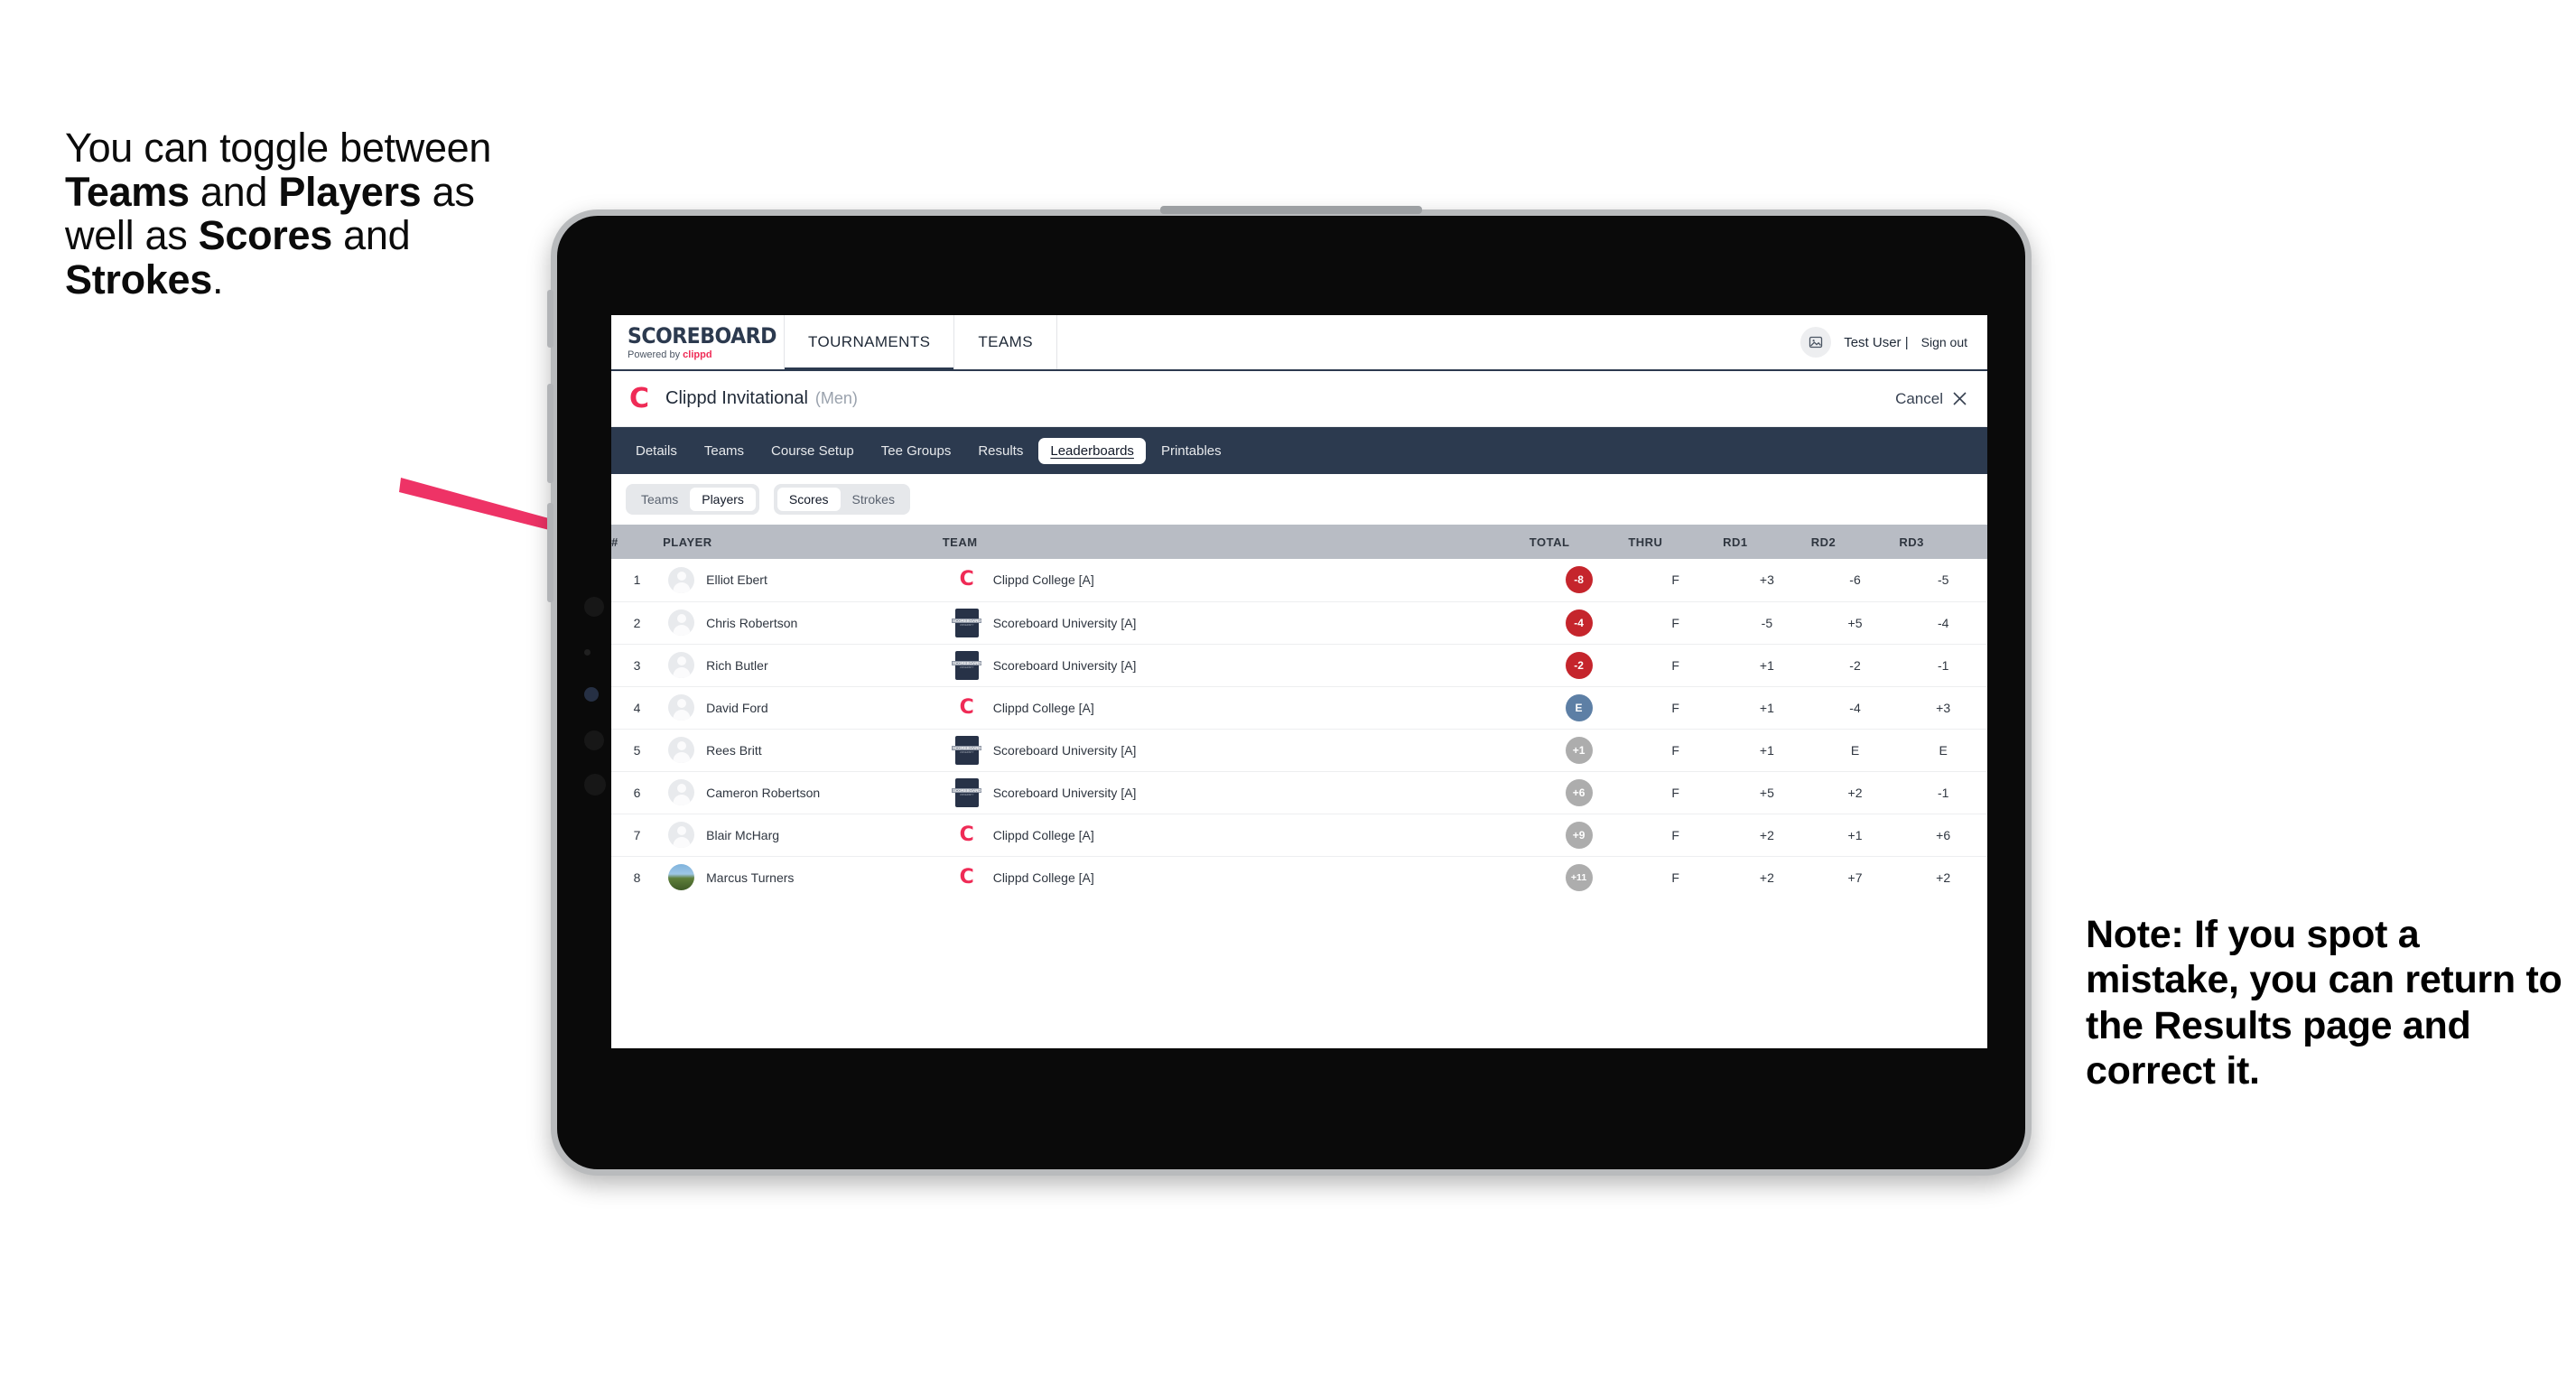  What do you see at coordinates (870, 343) in the screenshot?
I see `topnav-tab-tournaments: TOURNAMENTS` at bounding box center [870, 343].